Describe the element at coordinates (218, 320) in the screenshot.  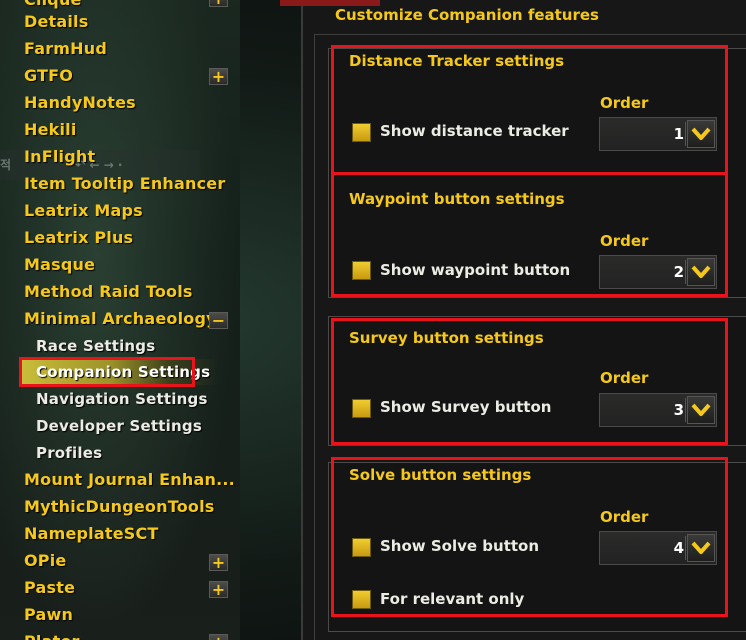
I see `collapse-minus-icon: −` at that location.